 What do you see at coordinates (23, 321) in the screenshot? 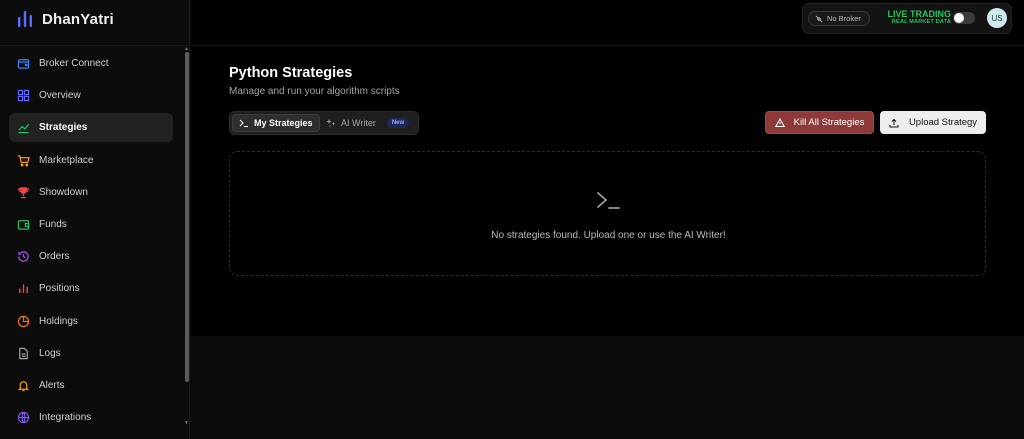
I see `pie-icon` at bounding box center [23, 321].